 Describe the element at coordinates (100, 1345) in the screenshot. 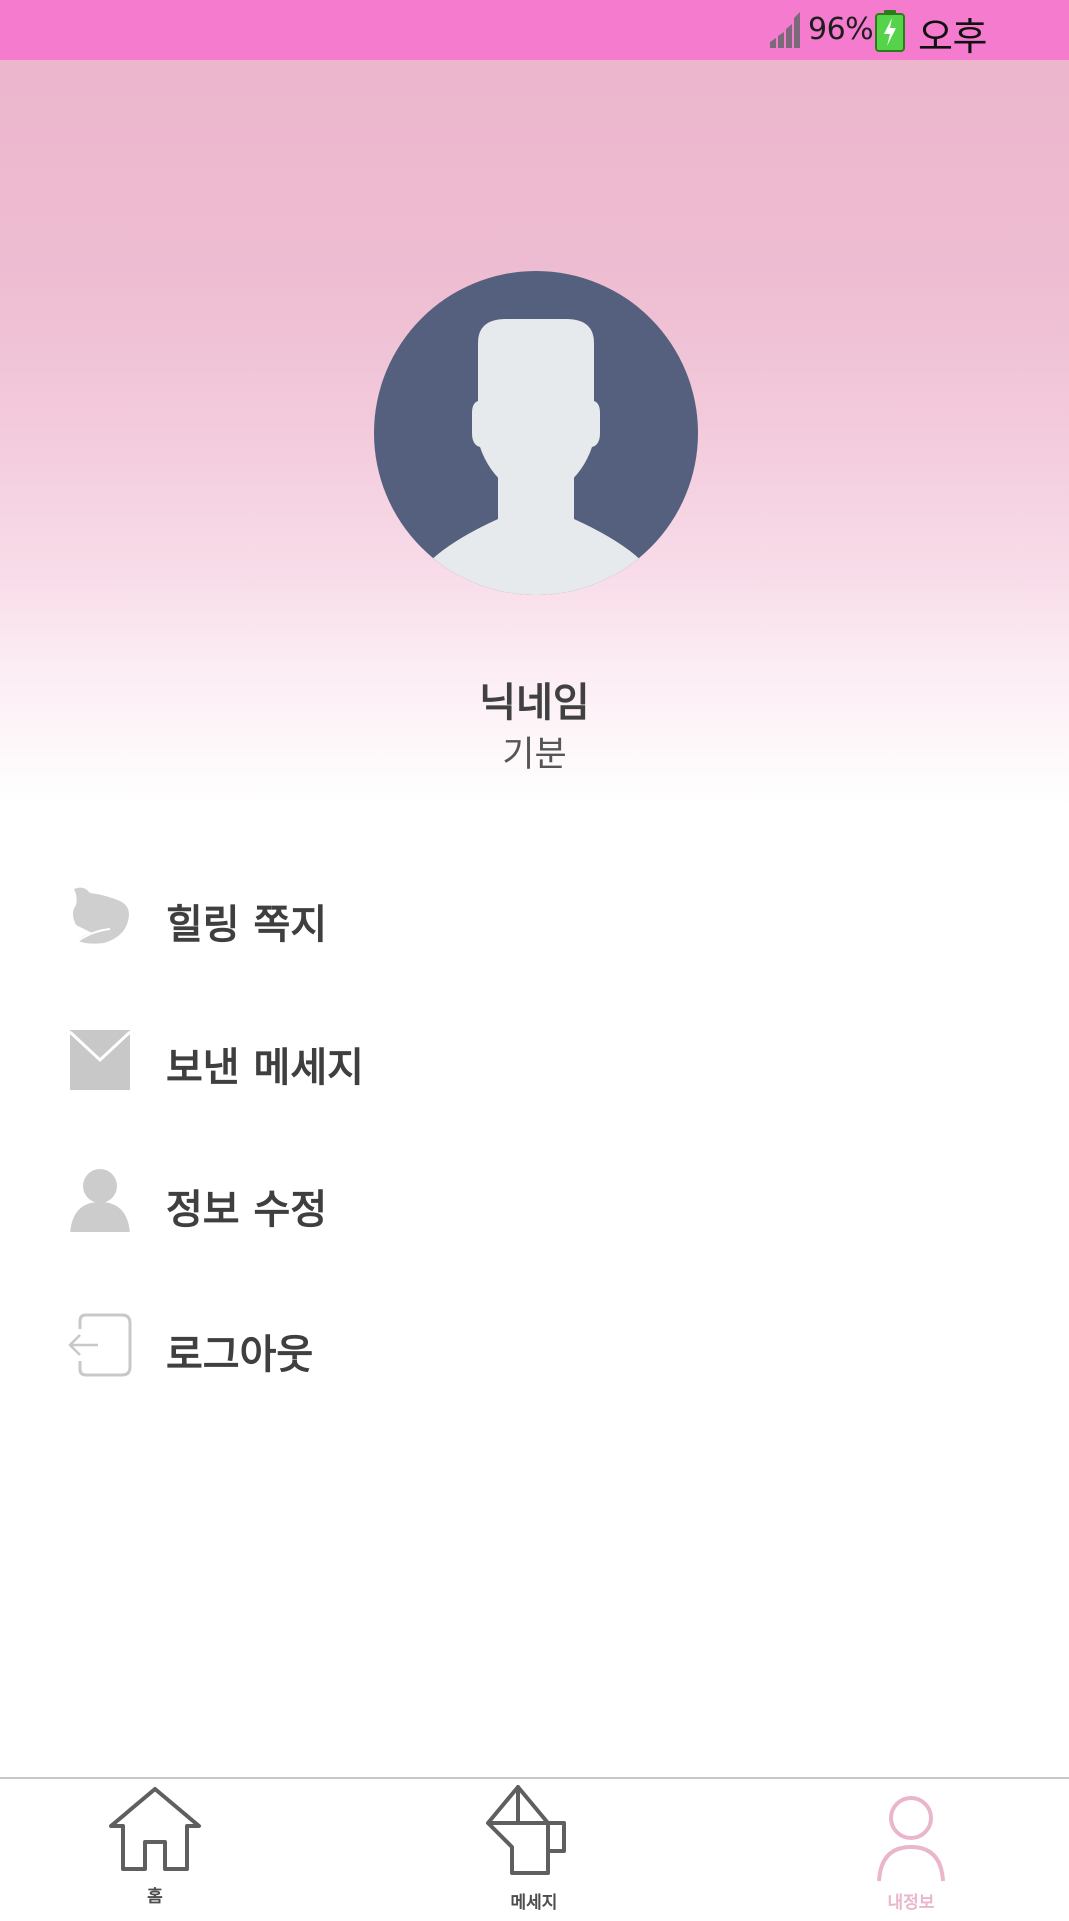

I see `logout-icon` at that location.